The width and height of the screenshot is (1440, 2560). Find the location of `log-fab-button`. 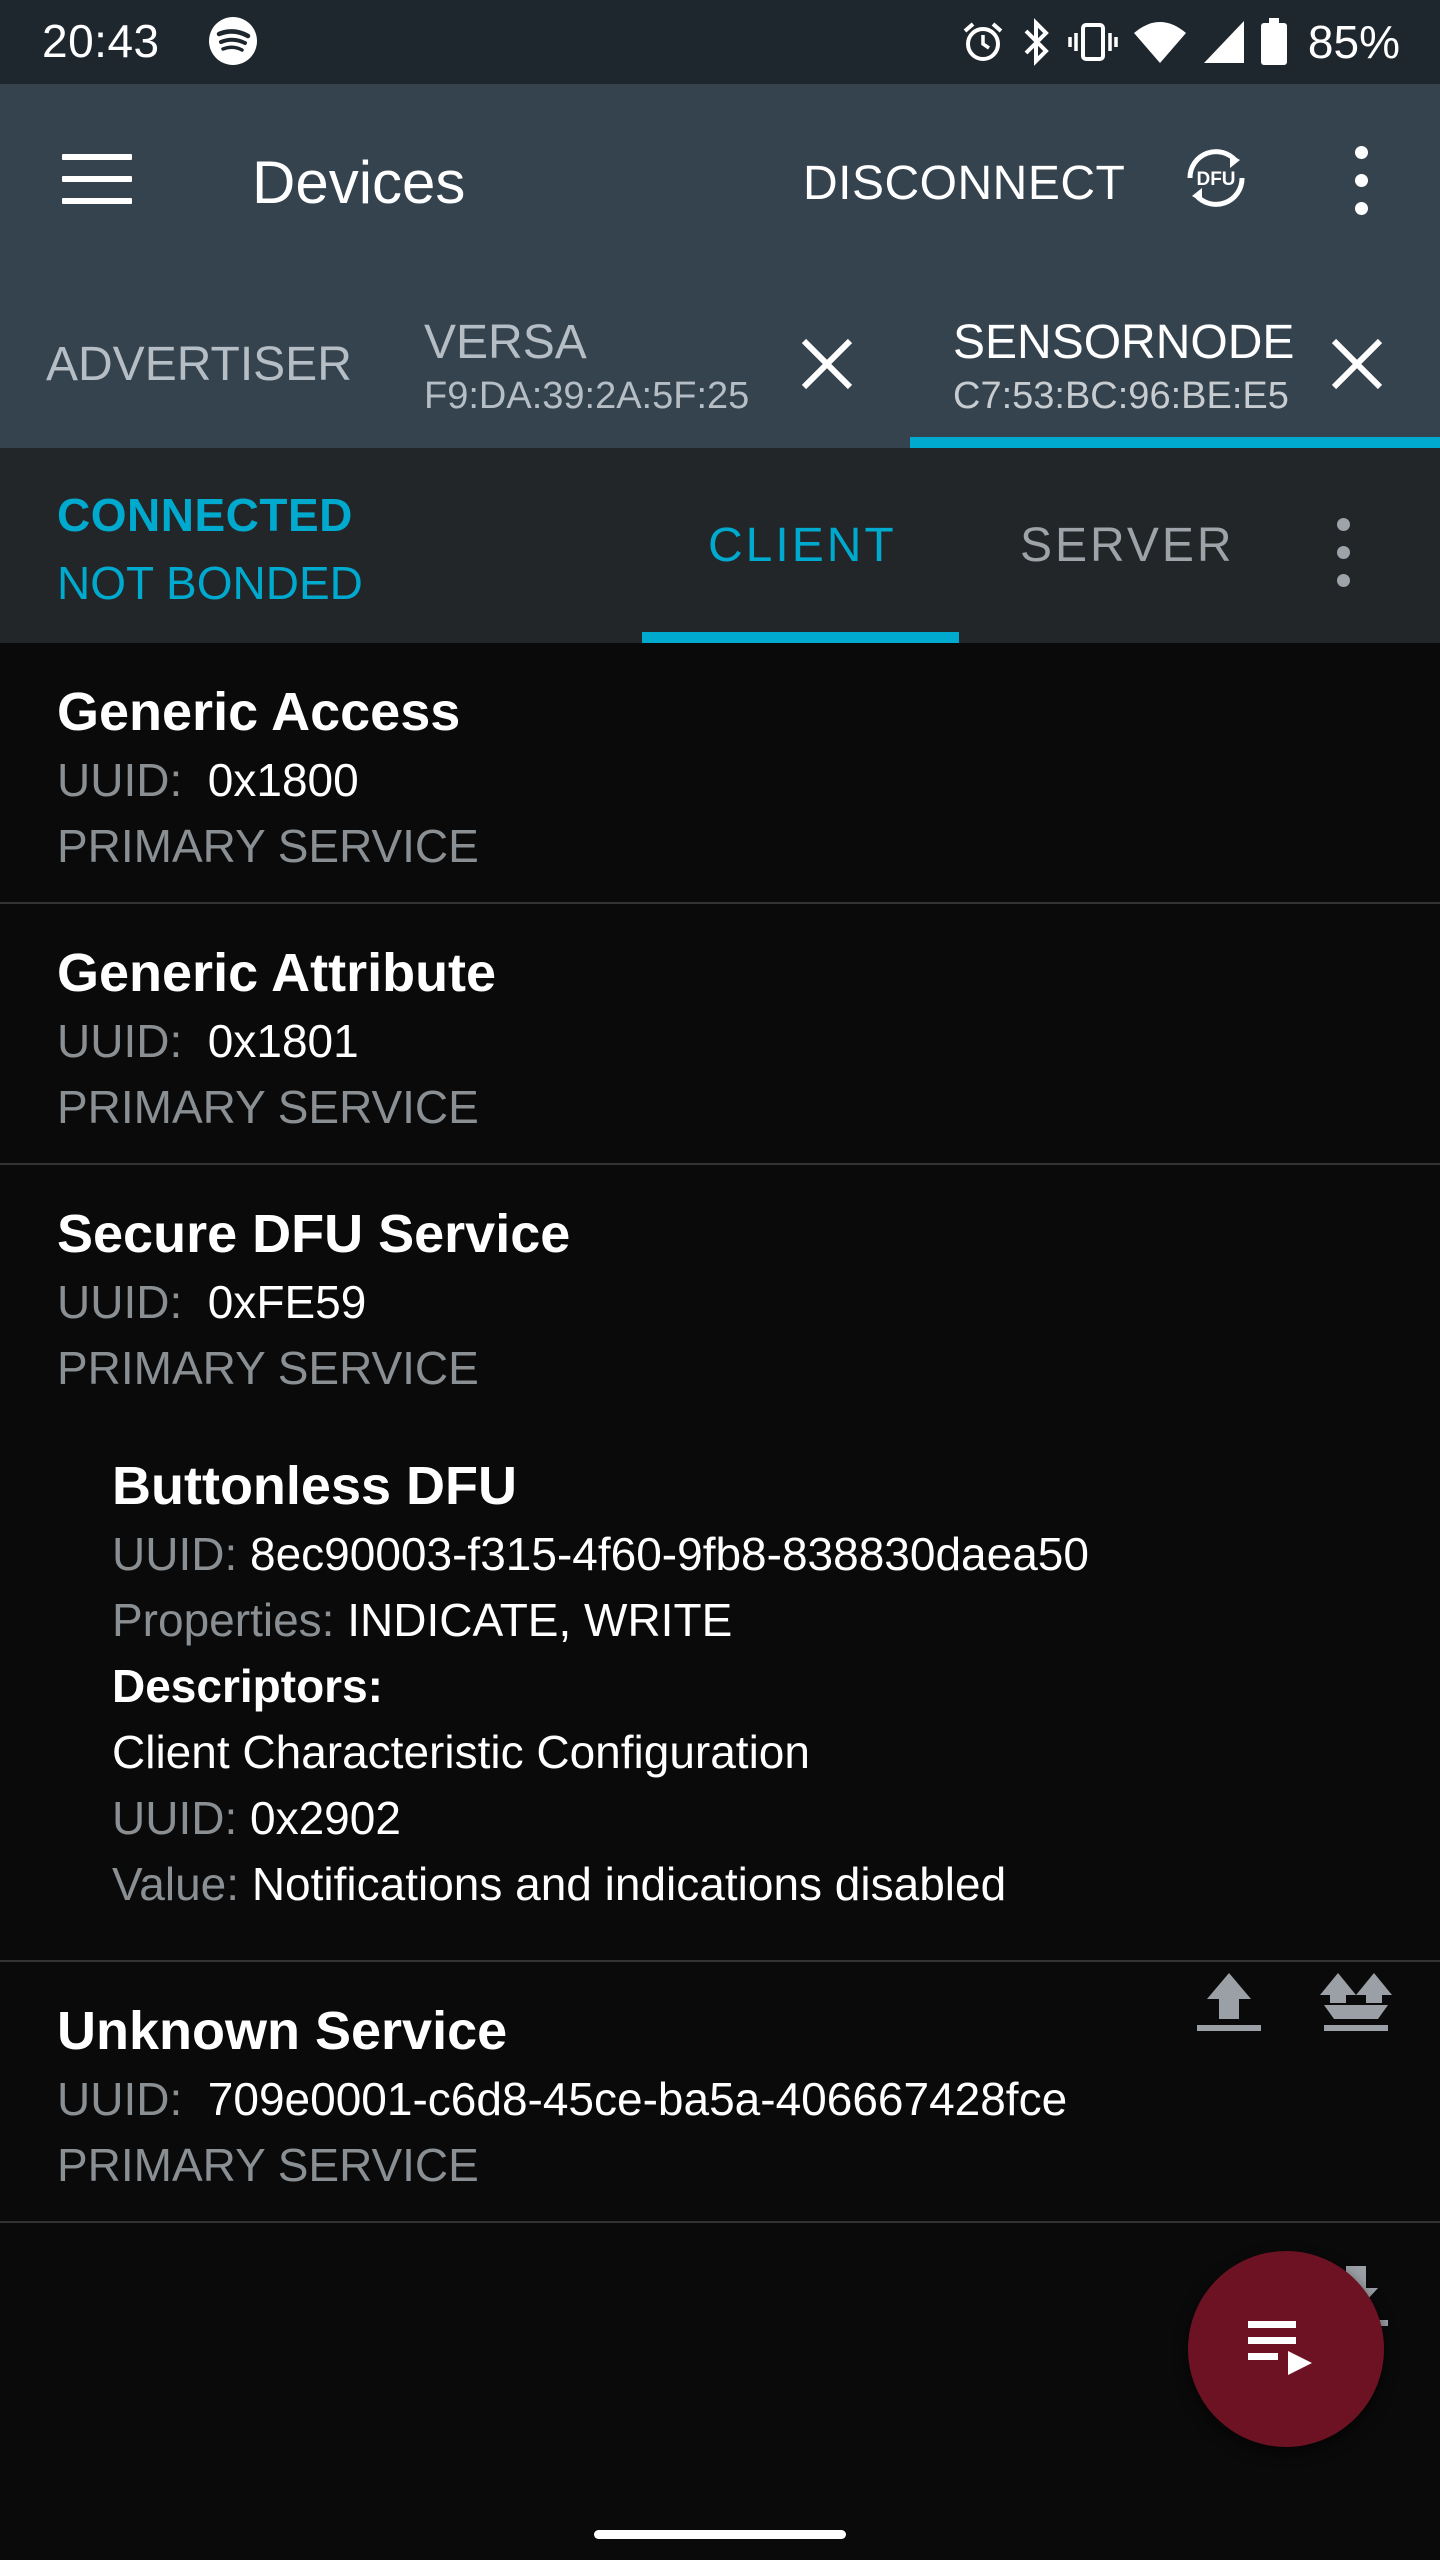

log-fab-button is located at coordinates (1286, 2349).